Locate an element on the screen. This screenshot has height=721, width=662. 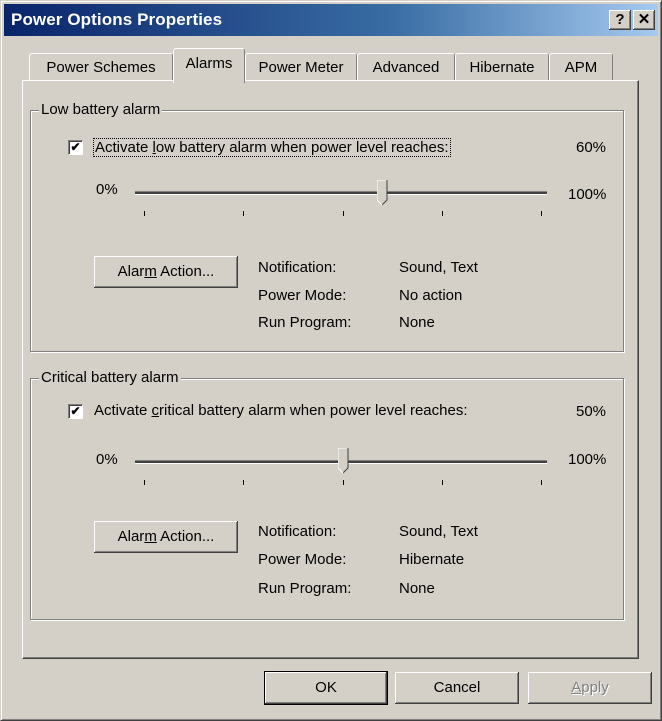
low-battery-checkbox: ✔ is located at coordinates (75, 147).